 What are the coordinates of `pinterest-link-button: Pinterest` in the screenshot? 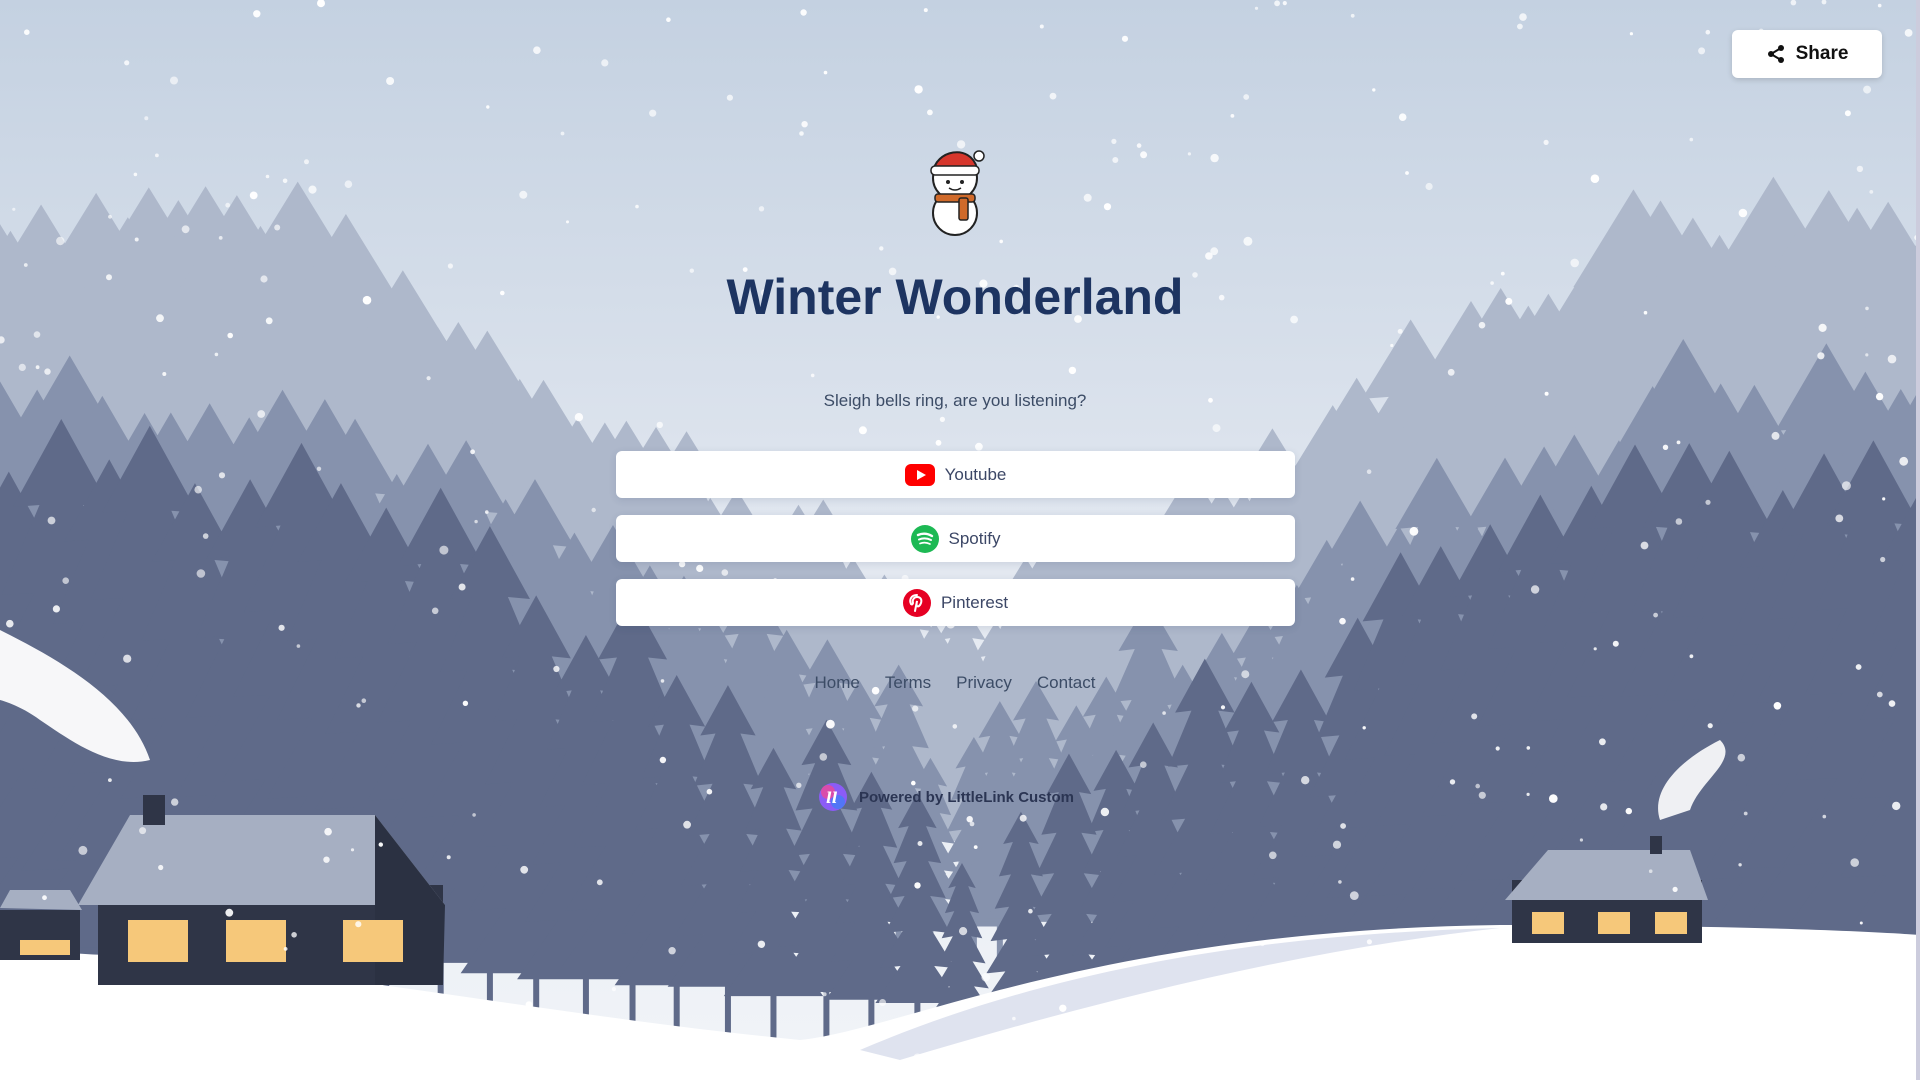 It's located at (955, 602).